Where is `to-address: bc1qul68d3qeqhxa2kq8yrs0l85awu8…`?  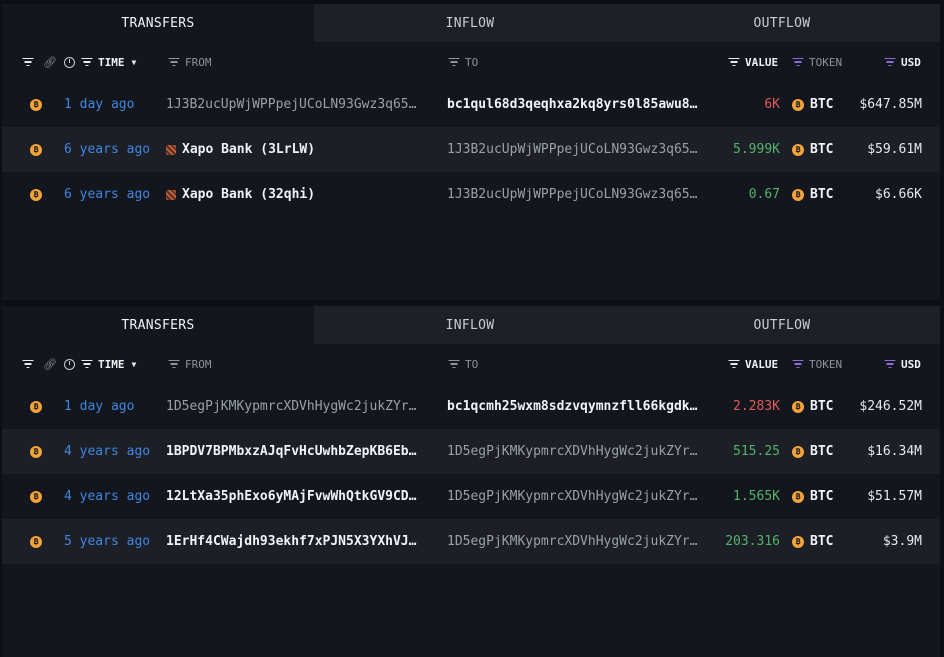
to-address: bc1qul68d3qeqhxa2kq8yrs0l85awu8… is located at coordinates (580, 104).